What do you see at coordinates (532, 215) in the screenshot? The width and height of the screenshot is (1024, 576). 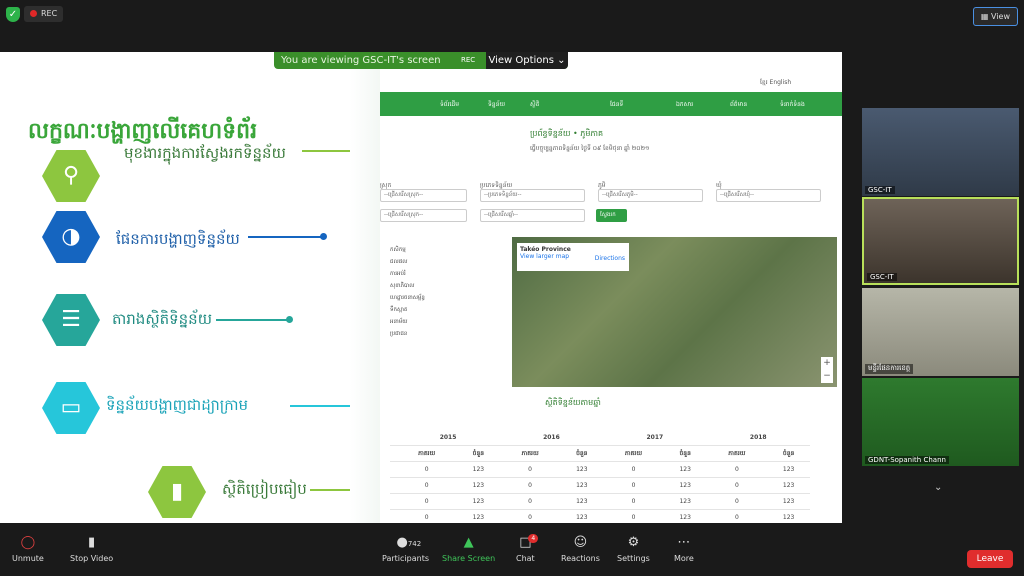 I see `year-select: --ជ្រើសរើសឆ្នាំ--` at bounding box center [532, 215].